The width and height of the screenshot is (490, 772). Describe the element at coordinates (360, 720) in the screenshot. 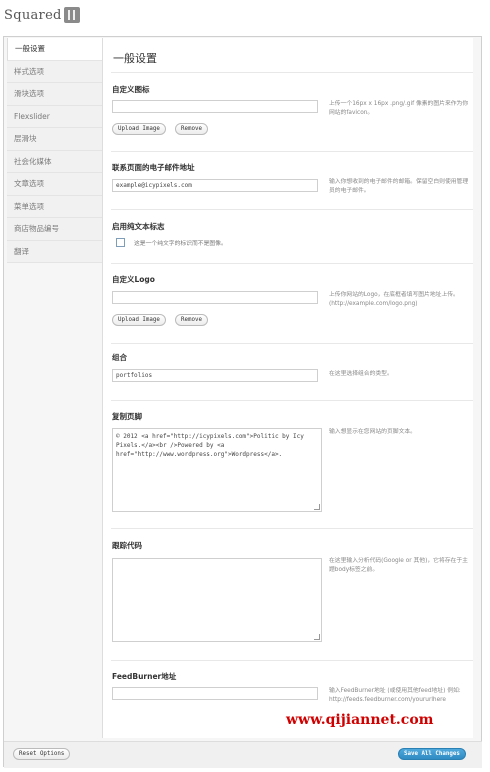

I see `watermark: www.qijiannet.com` at that location.